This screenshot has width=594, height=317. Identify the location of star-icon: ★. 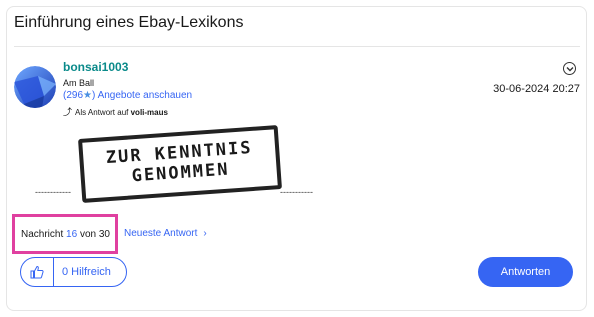
(87, 95).